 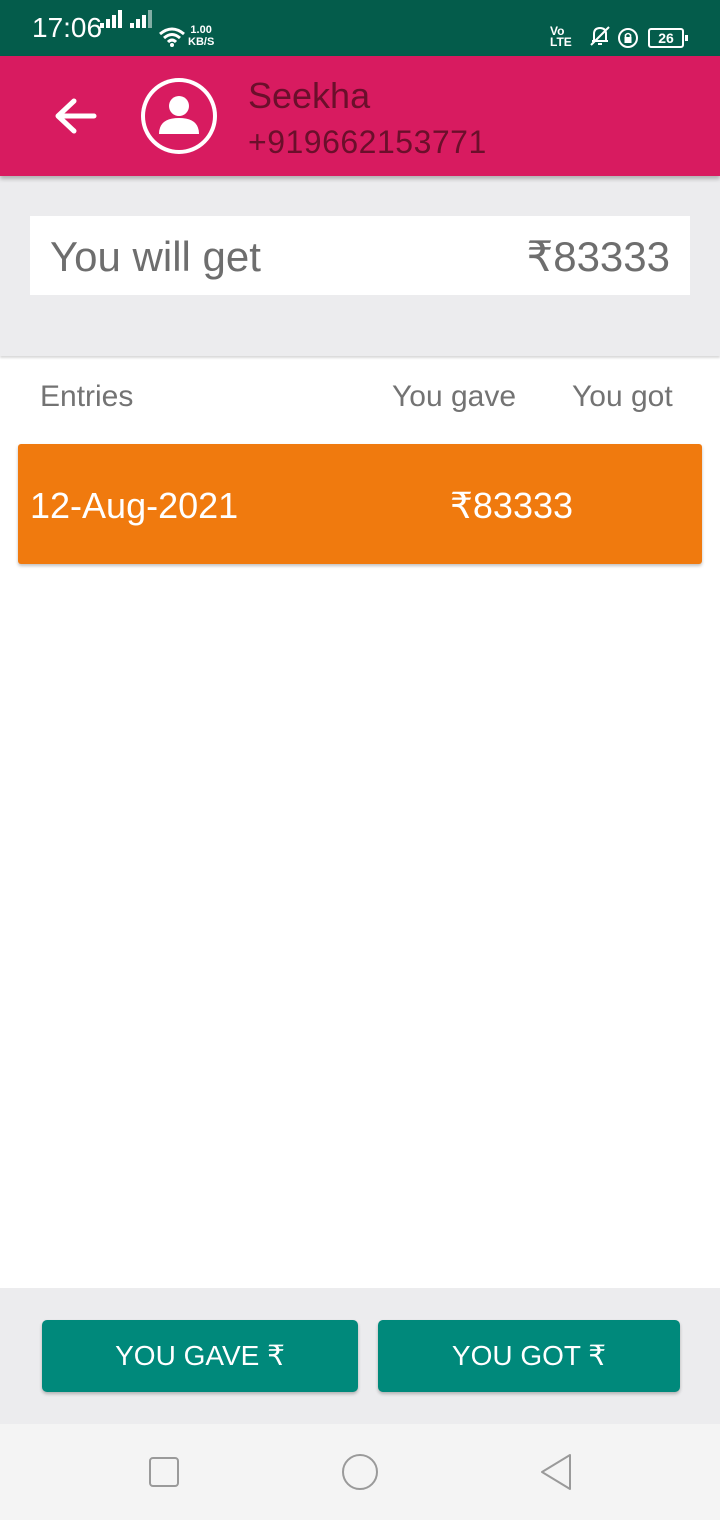 I want to click on wifi-icon, so click(x=172, y=37).